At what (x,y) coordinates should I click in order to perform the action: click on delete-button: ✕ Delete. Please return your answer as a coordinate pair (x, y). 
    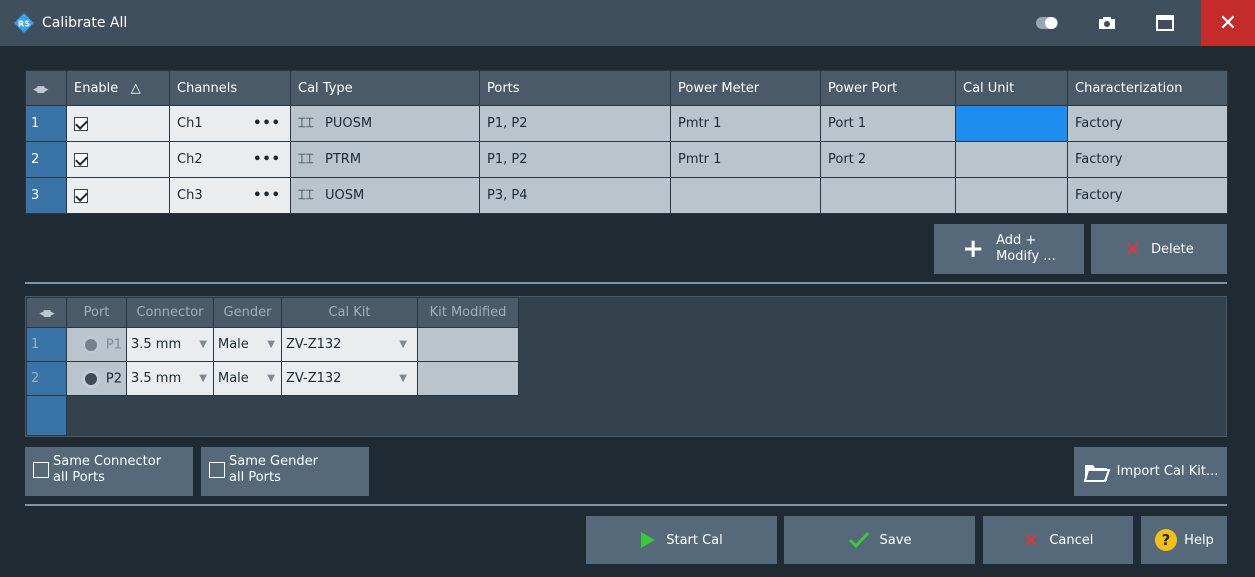
    Looking at the image, I should click on (1159, 249).